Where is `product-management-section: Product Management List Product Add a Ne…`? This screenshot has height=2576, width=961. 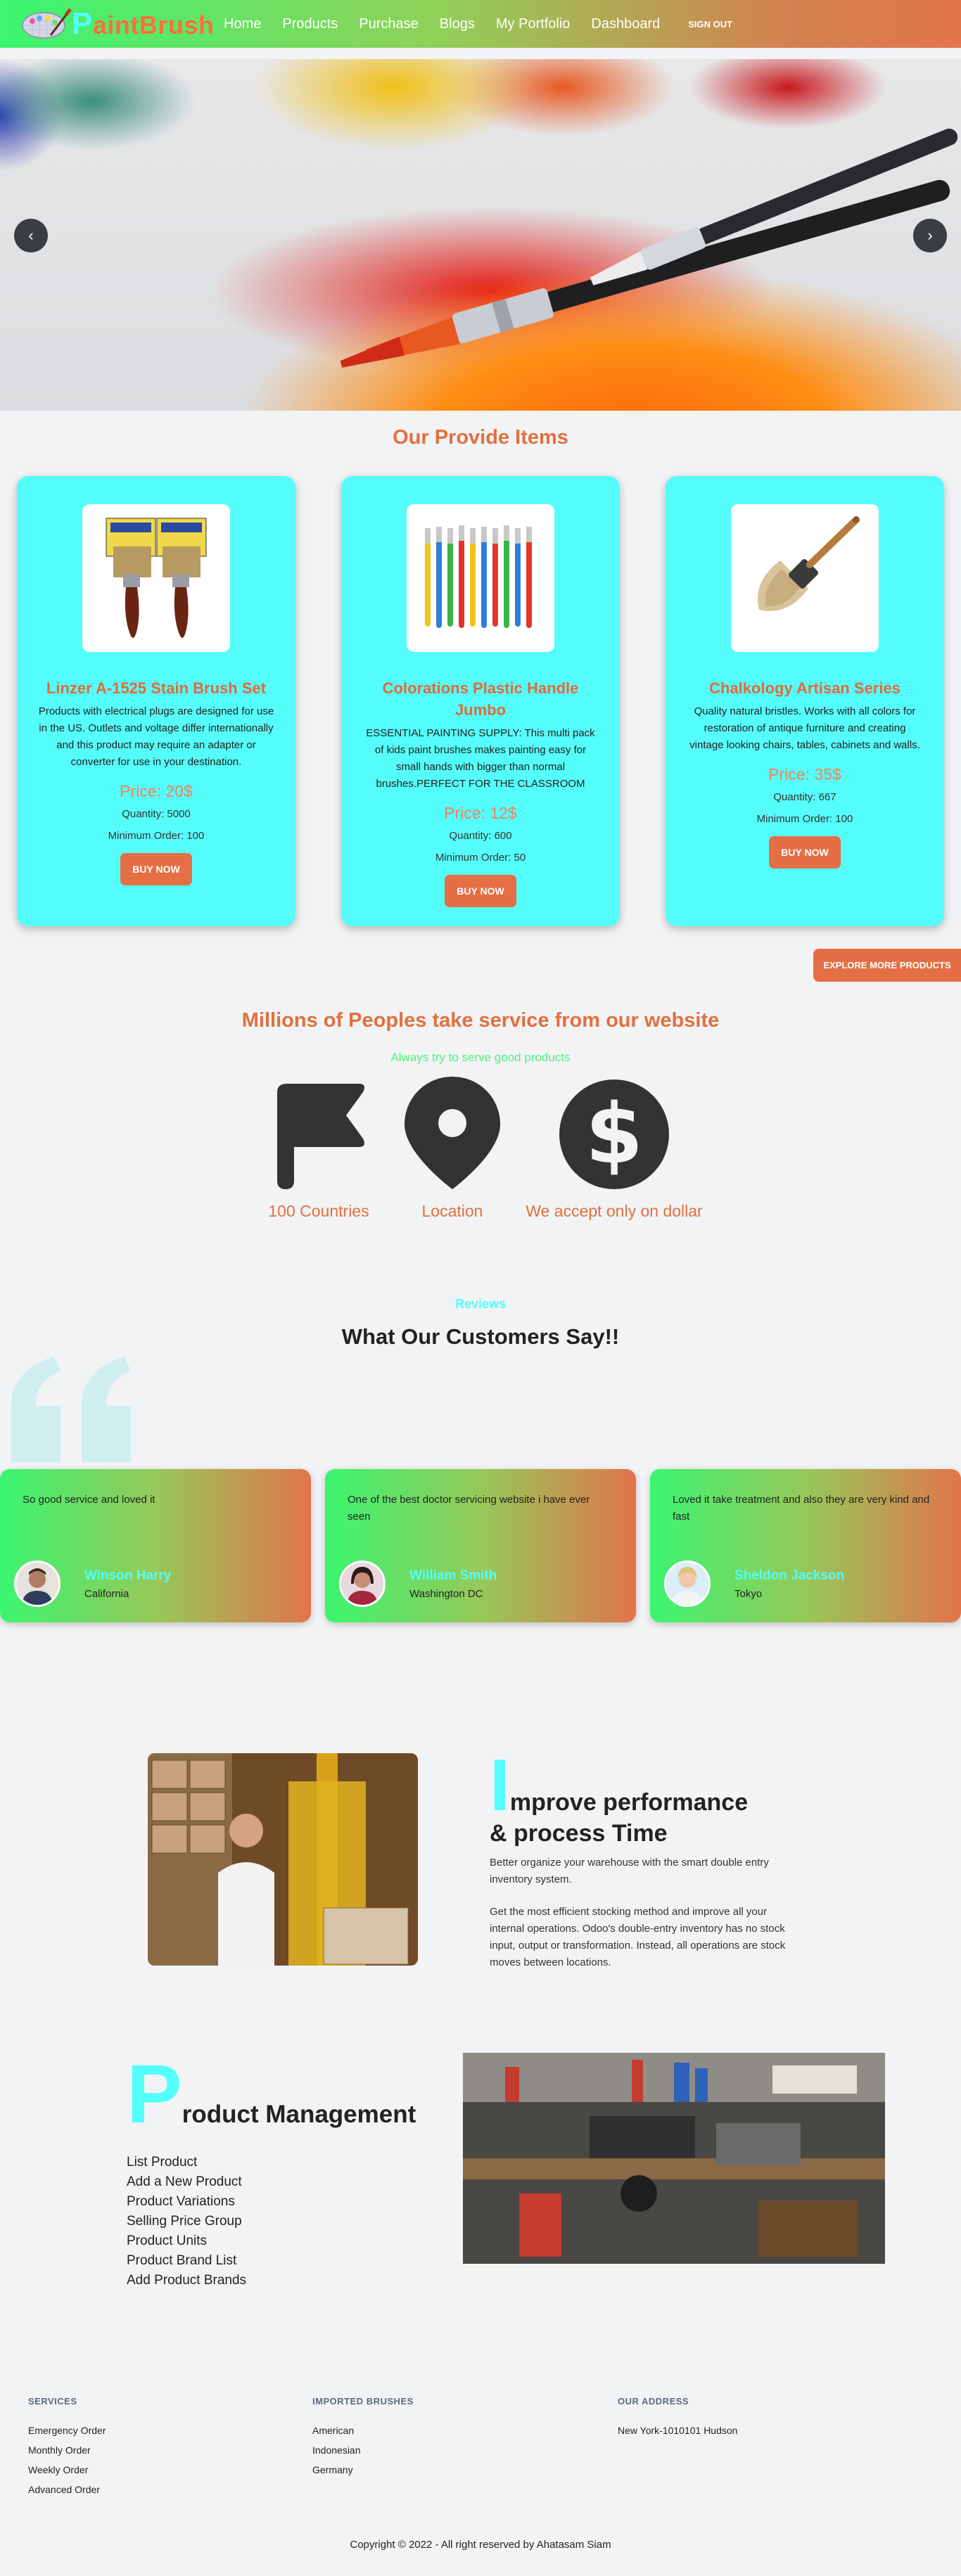 product-management-section: Product Management List Product Add a Ne… is located at coordinates (480, 2171).